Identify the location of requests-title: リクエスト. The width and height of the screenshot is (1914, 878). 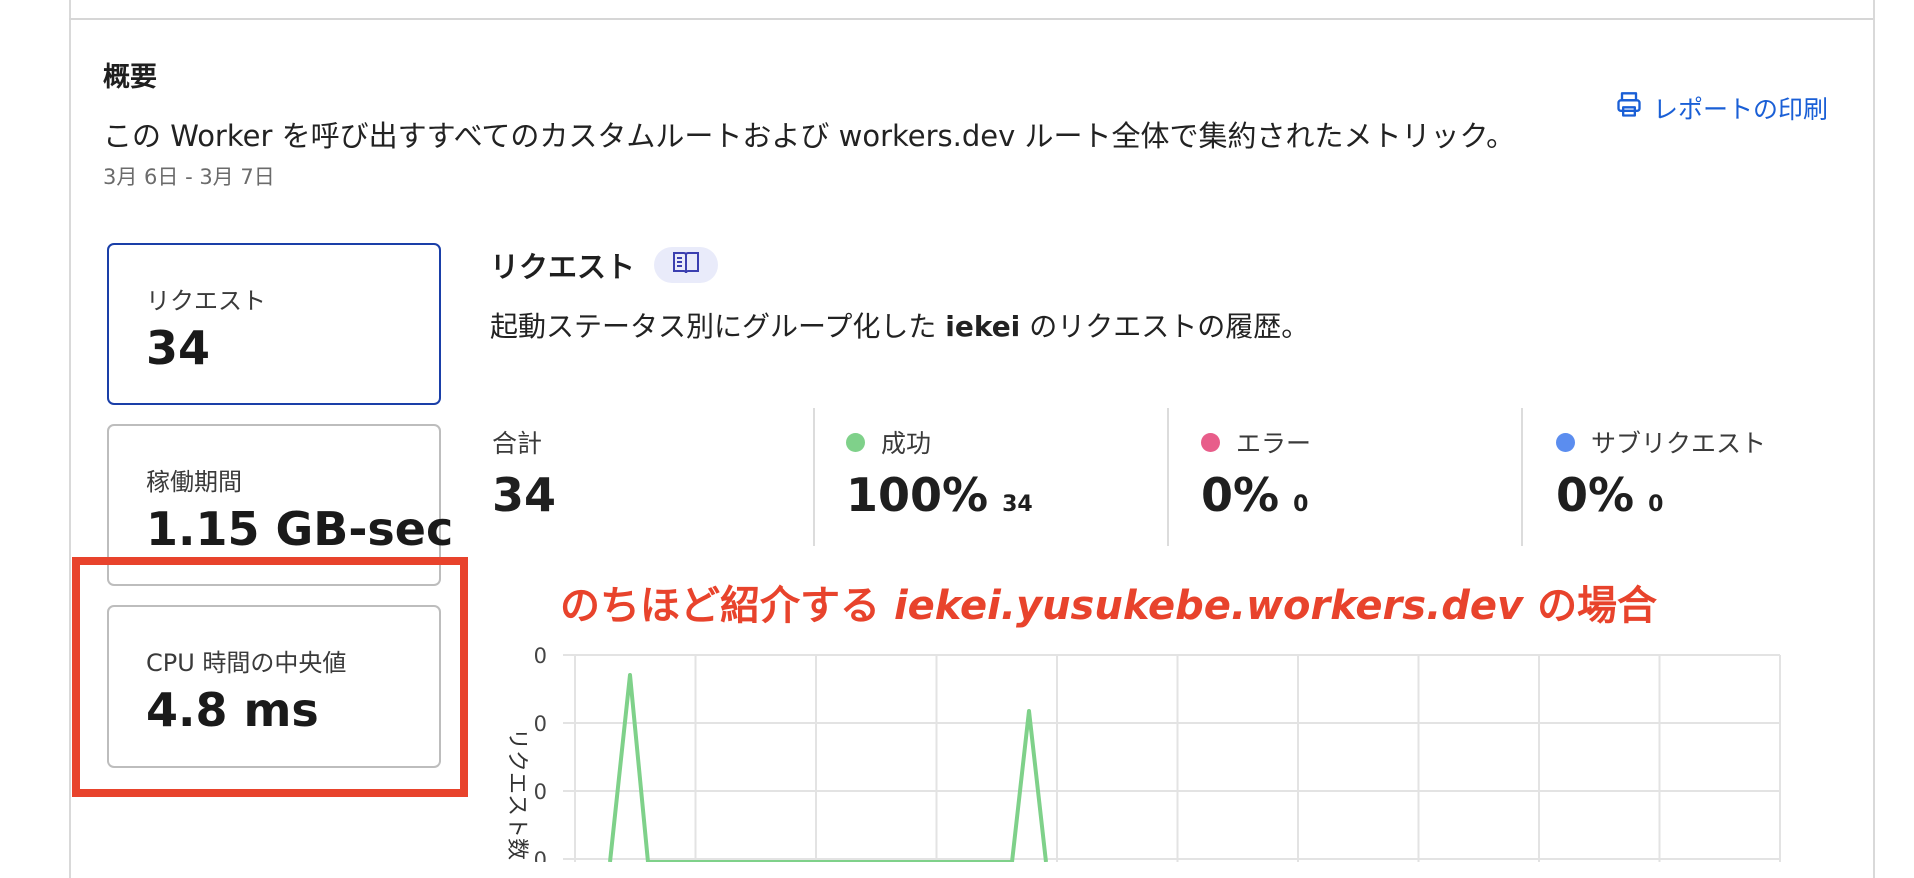
(563, 267).